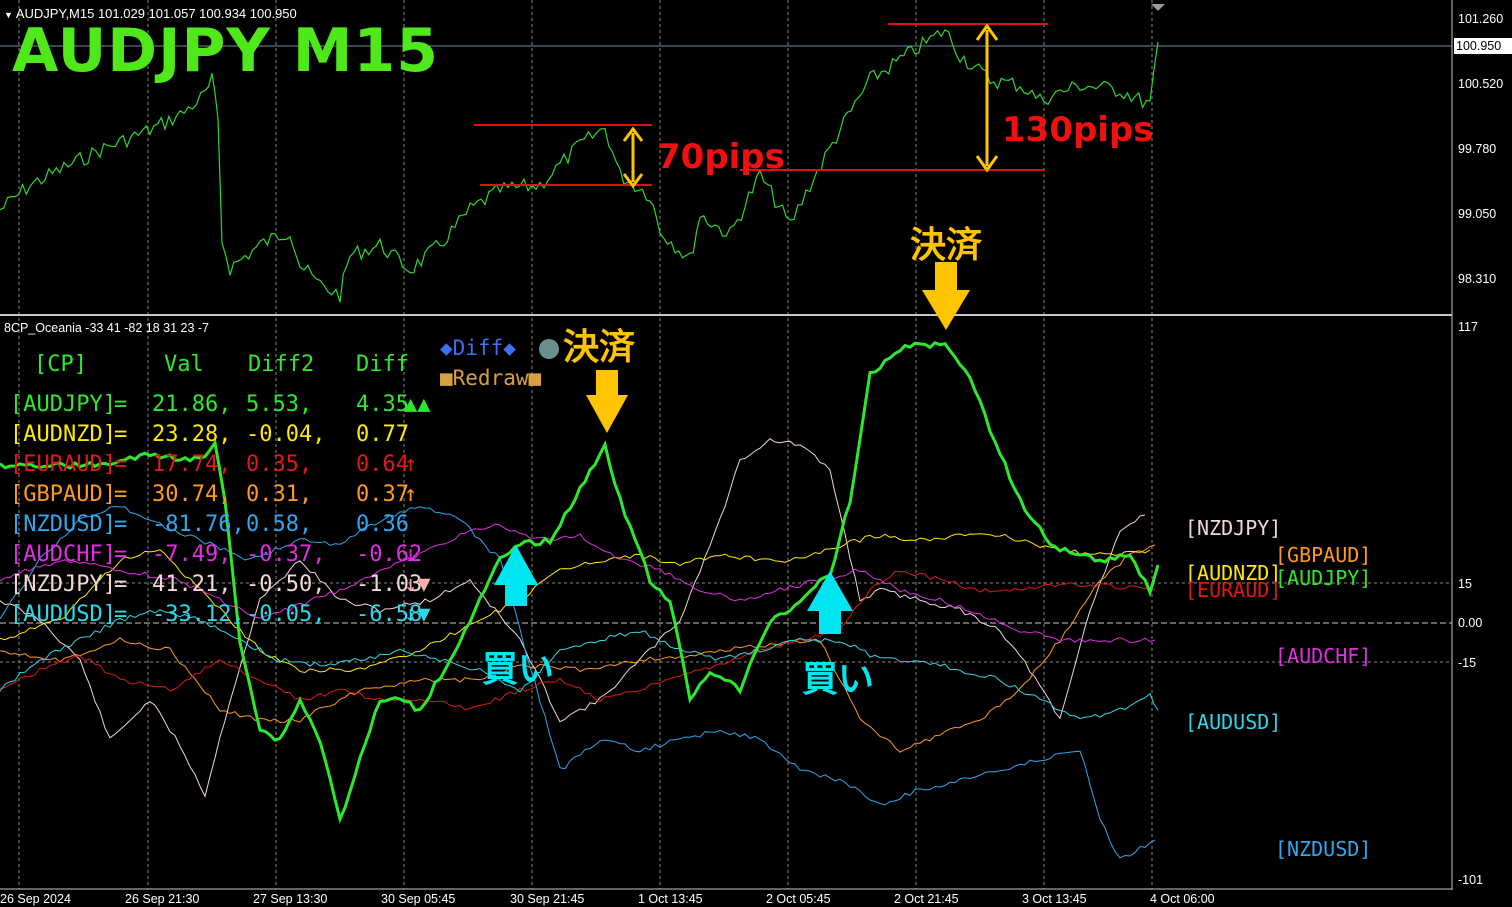  Describe the element at coordinates (63, 554) in the screenshot. I see `table-cell-pair: [AUDCHF]` at that location.